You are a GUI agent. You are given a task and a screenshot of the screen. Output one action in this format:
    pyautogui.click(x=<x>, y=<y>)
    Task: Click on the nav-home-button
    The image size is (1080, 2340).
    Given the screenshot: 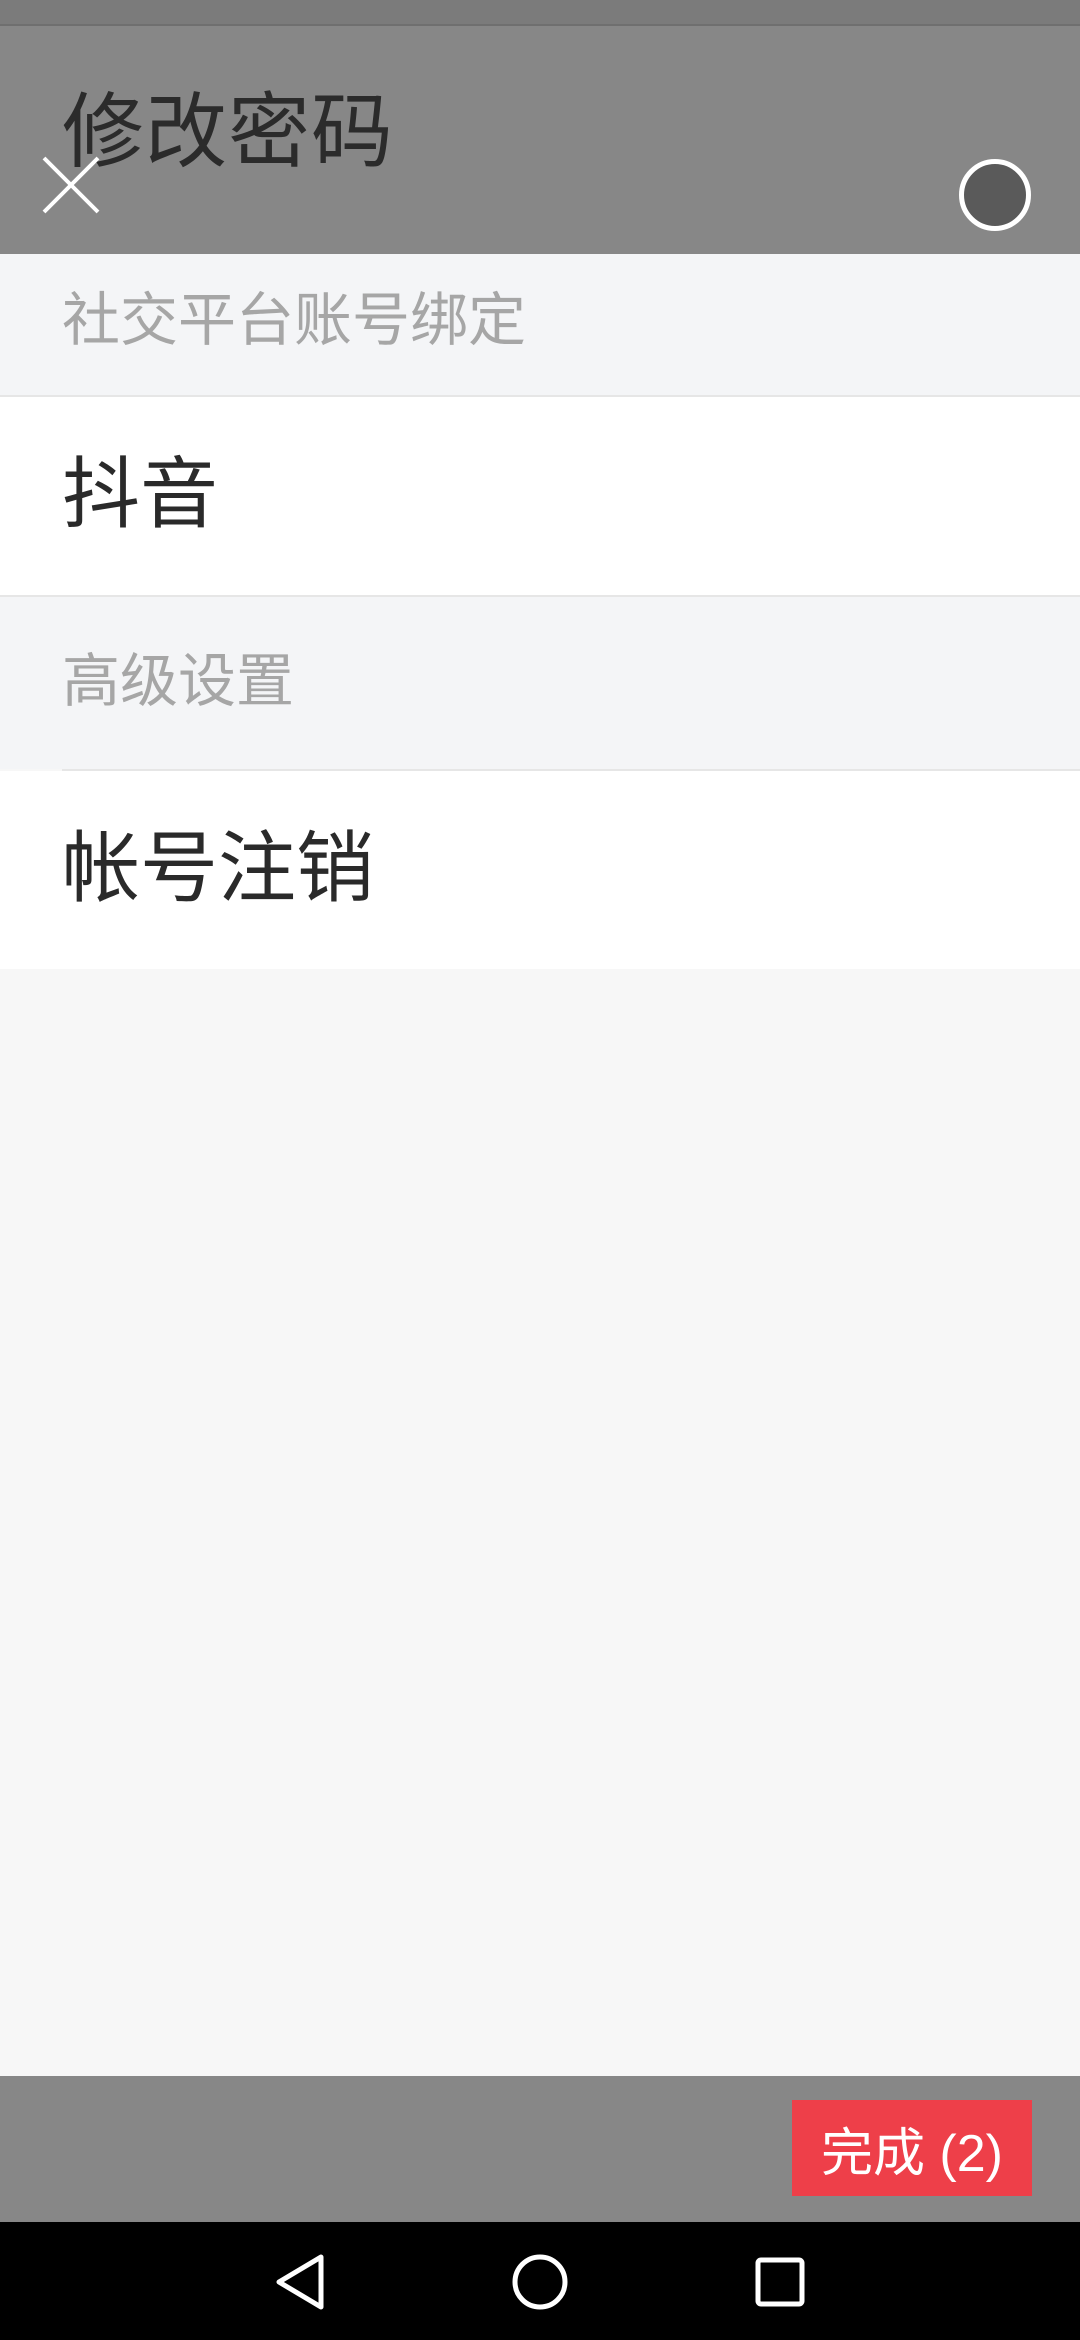 What is the action you would take?
    pyautogui.click(x=540, y=2282)
    